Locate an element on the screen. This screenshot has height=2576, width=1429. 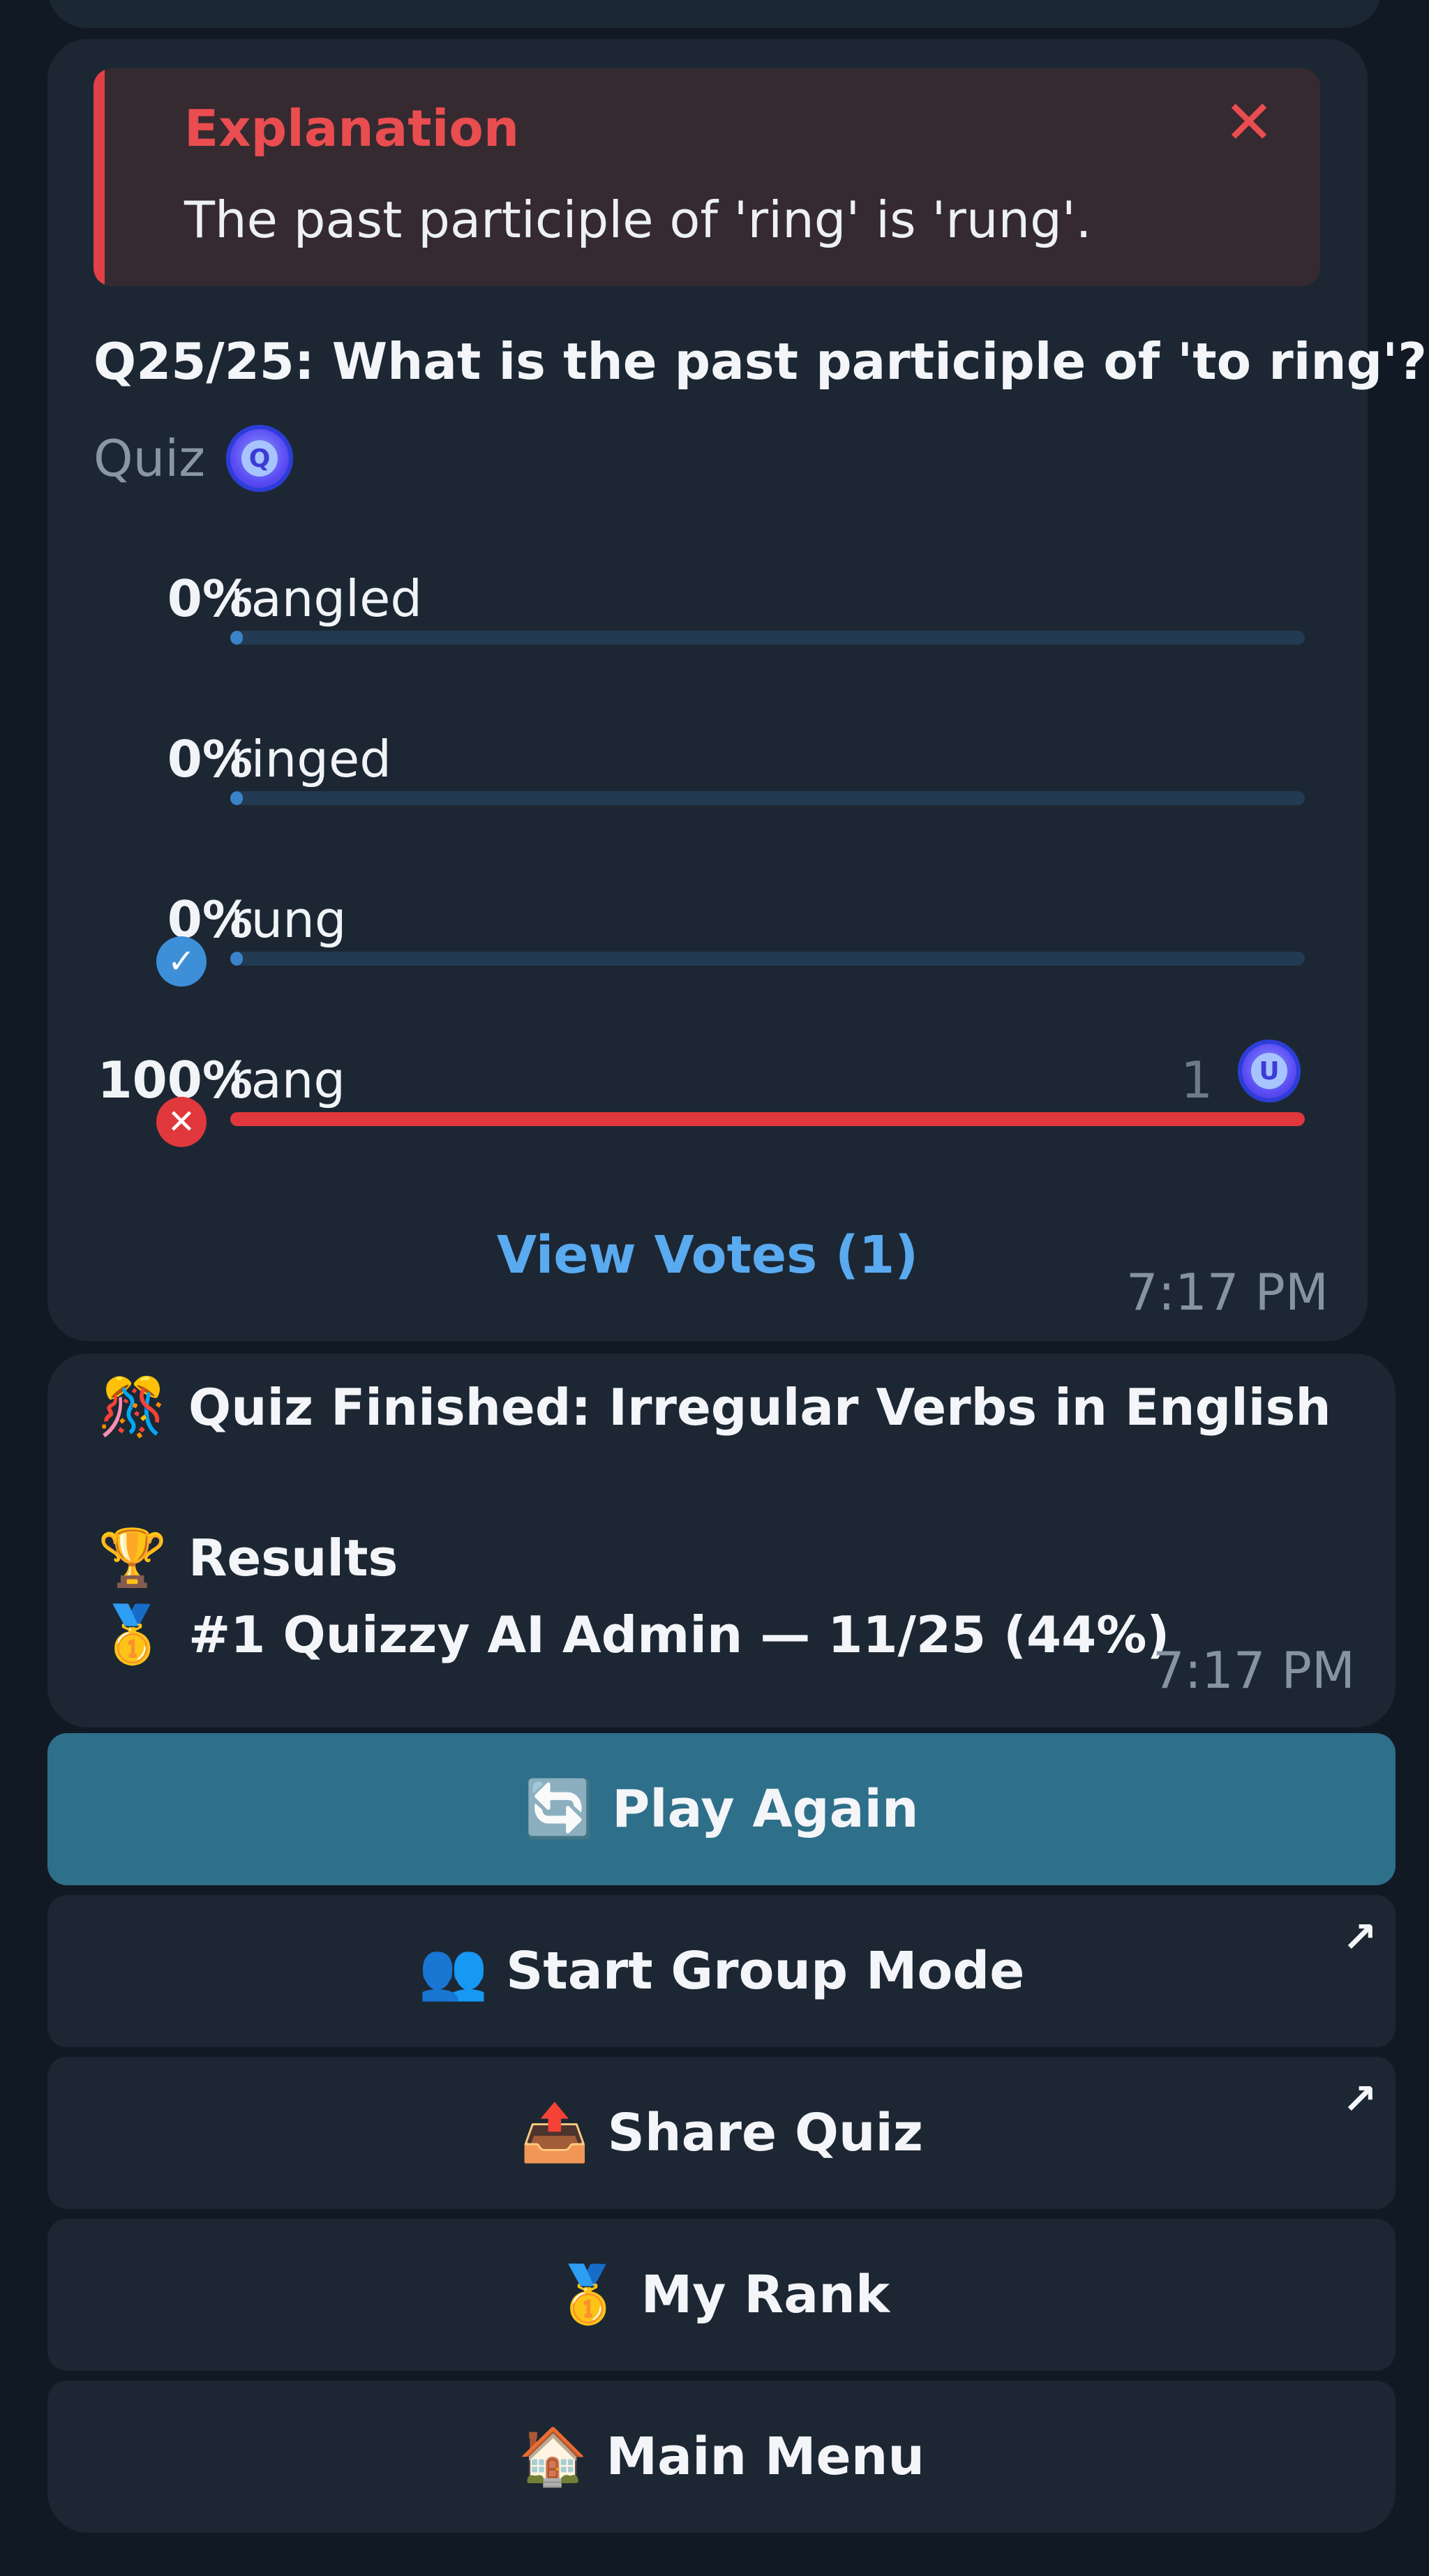
refresh-icon: 🔄 is located at coordinates (559, 1808).